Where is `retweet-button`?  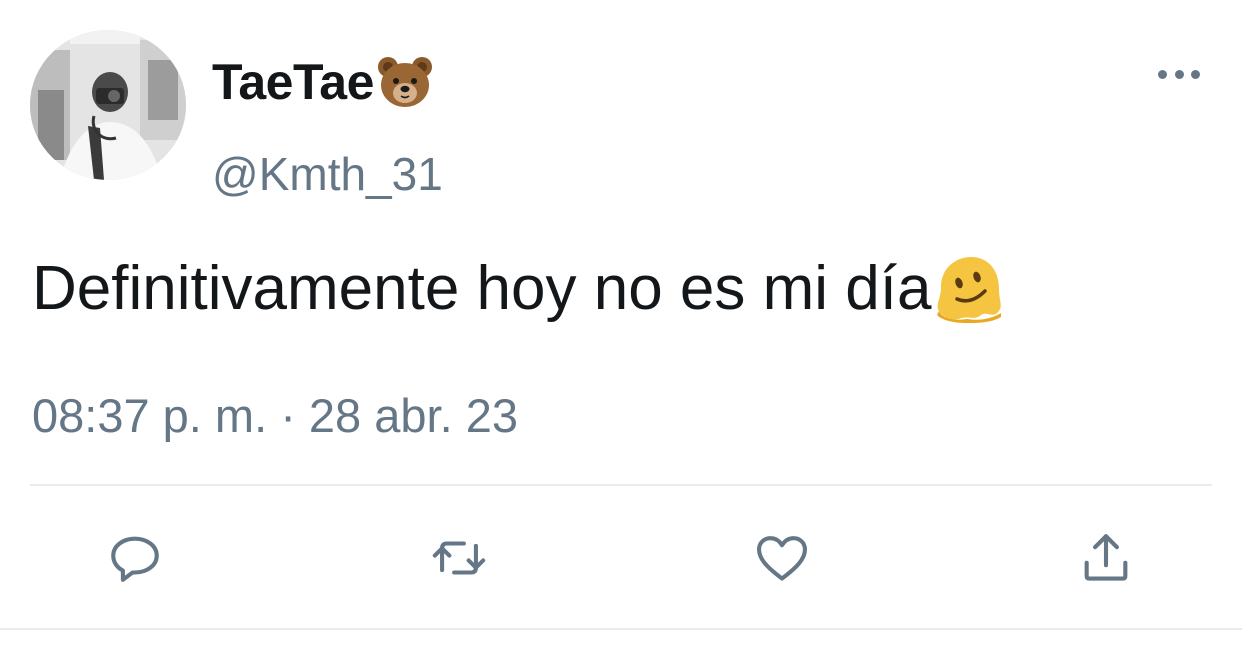 retweet-button is located at coordinates (459, 558).